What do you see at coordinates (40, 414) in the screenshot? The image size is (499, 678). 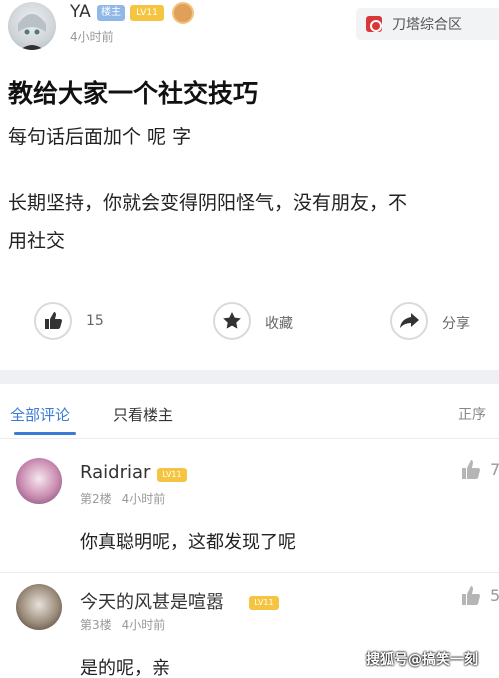 I see `tab-all-comments: 全部评论` at bounding box center [40, 414].